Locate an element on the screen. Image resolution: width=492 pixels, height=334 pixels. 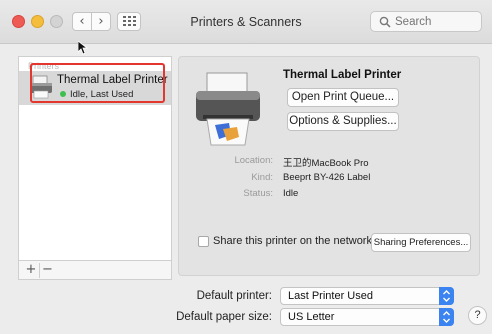
default-printer-select: Last Printer Used is located at coordinates (367, 296).